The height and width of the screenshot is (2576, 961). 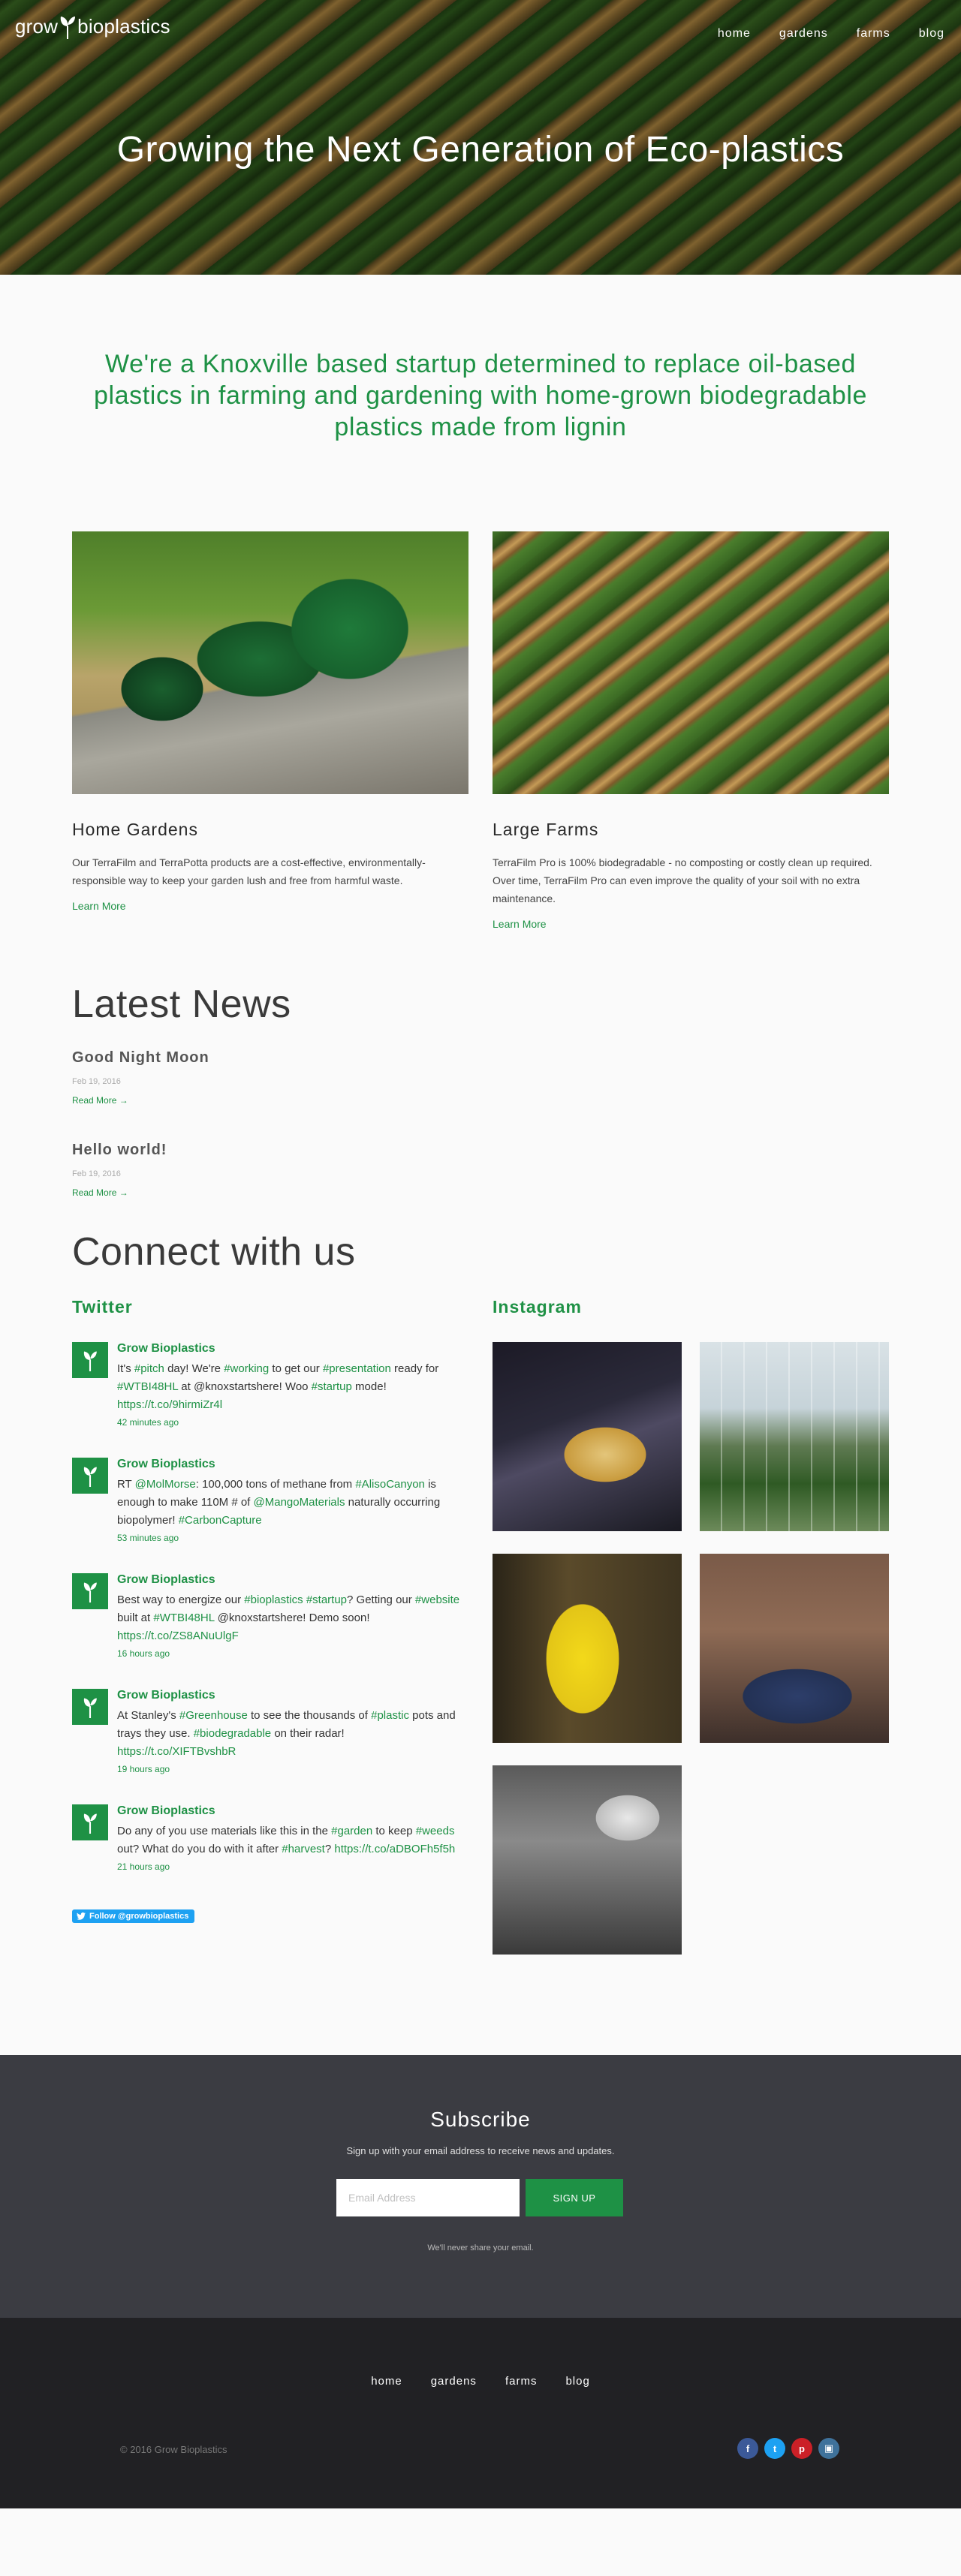 I want to click on copyright-text: © 2016 Grow Bioplastics, so click(x=173, y=2449).